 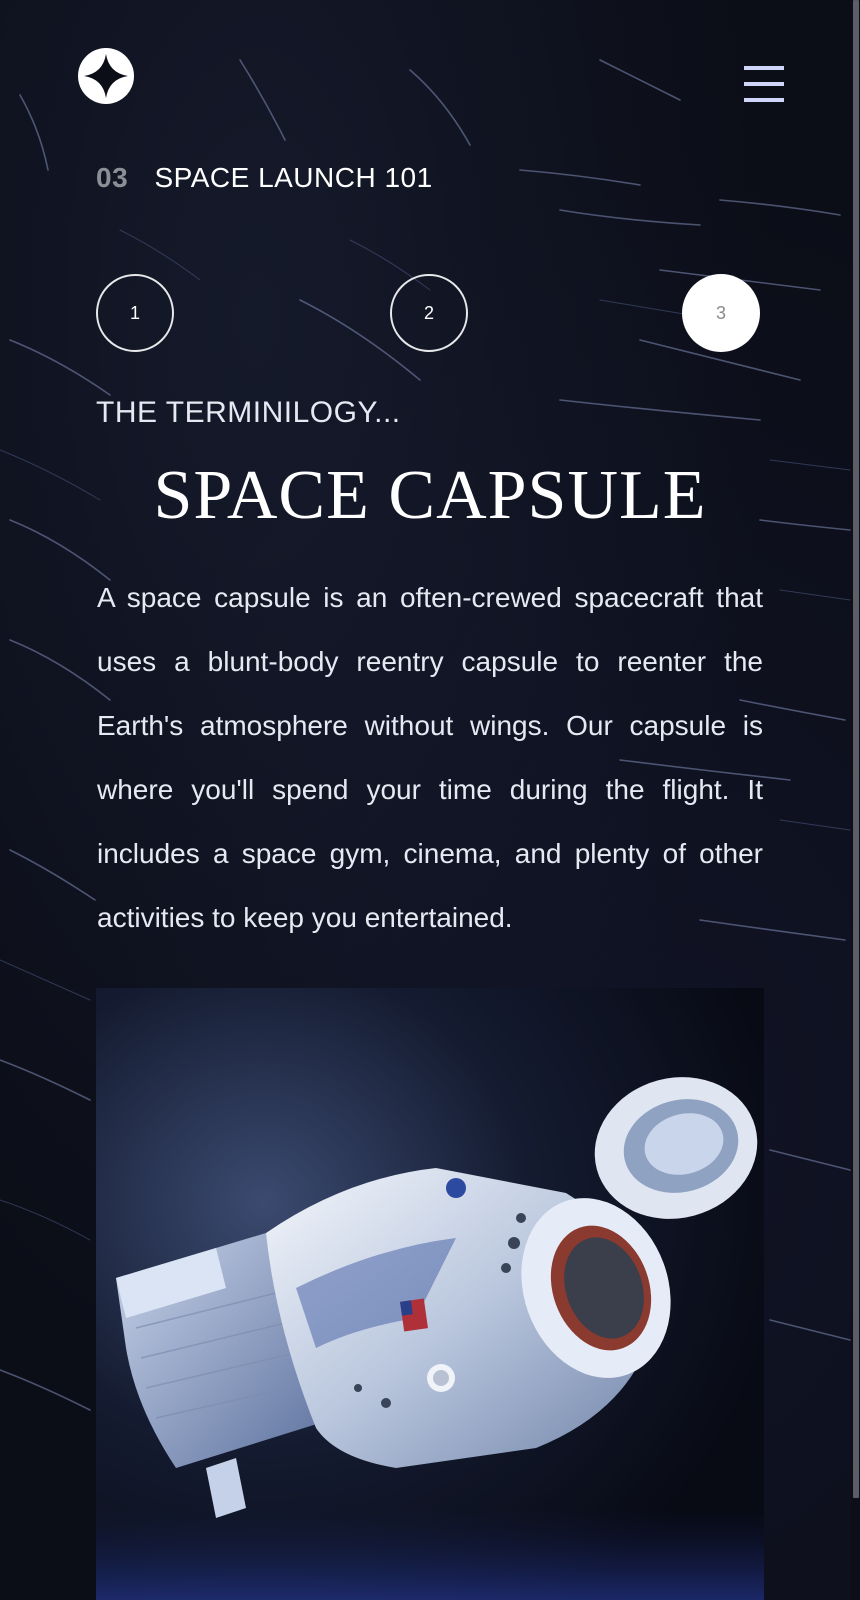 I want to click on scrollbar-thumb, so click(x=856, y=749).